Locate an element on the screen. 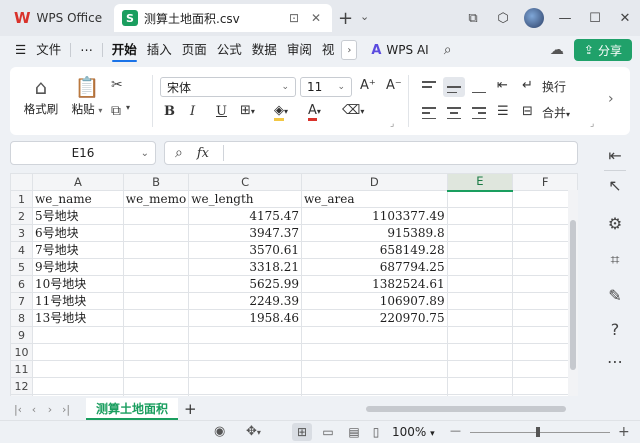 The height and width of the screenshot is (443, 640). row-header: 8 is located at coordinates (21, 318).